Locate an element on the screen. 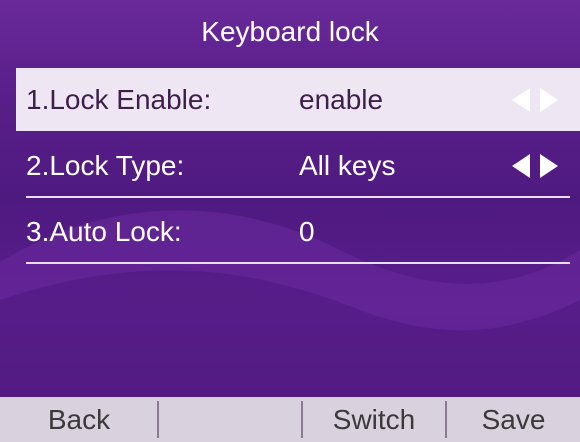  softkey-bar: Back Switch Save is located at coordinates (290, 419).